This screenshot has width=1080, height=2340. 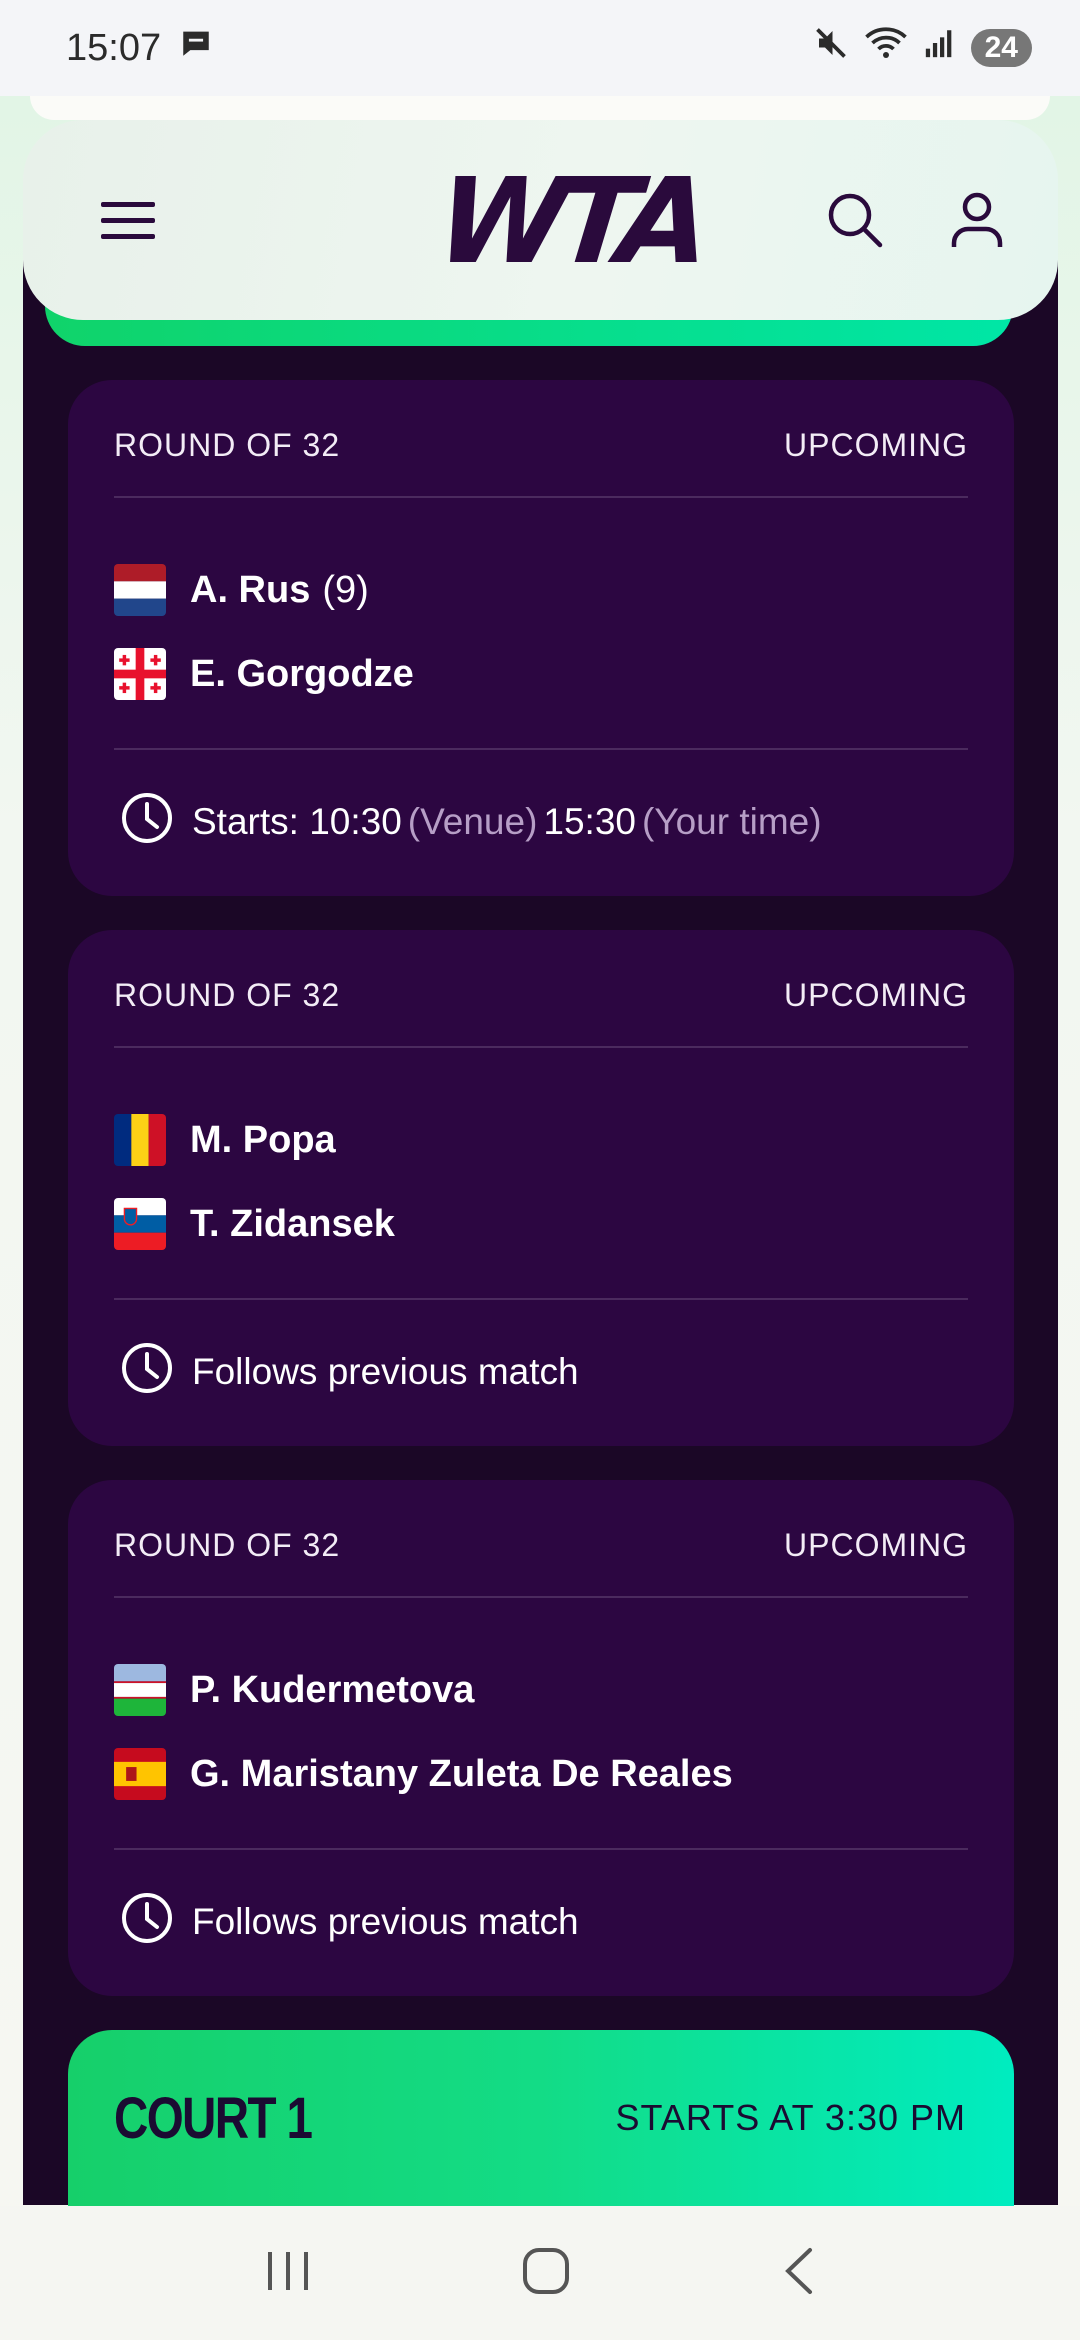 I want to click on header-actions, so click(x=916, y=220).